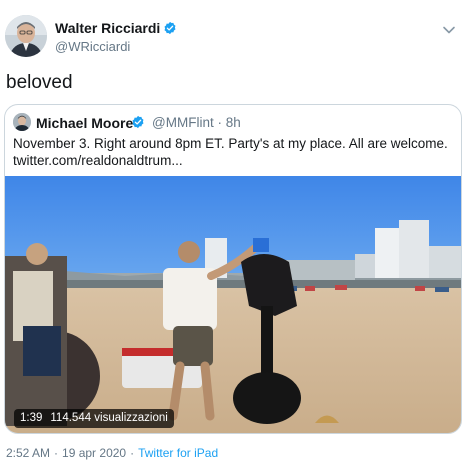  I want to click on quoted-author-avatar, so click(22, 122).